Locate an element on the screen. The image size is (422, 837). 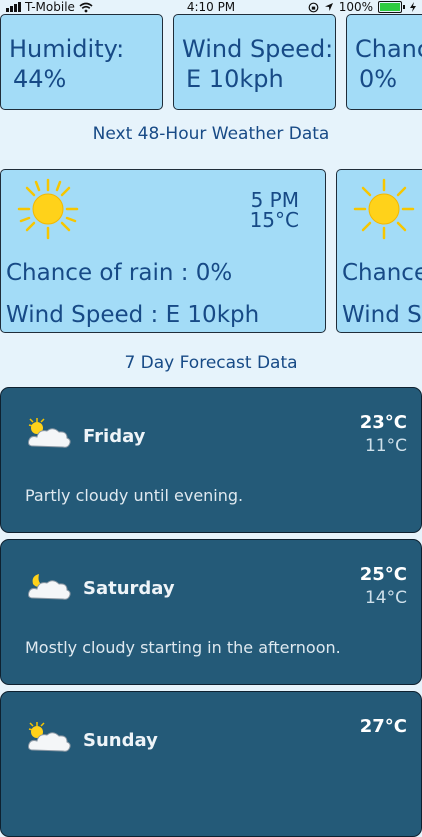
partly-cloudy-night-icon is located at coordinates (49, 587).